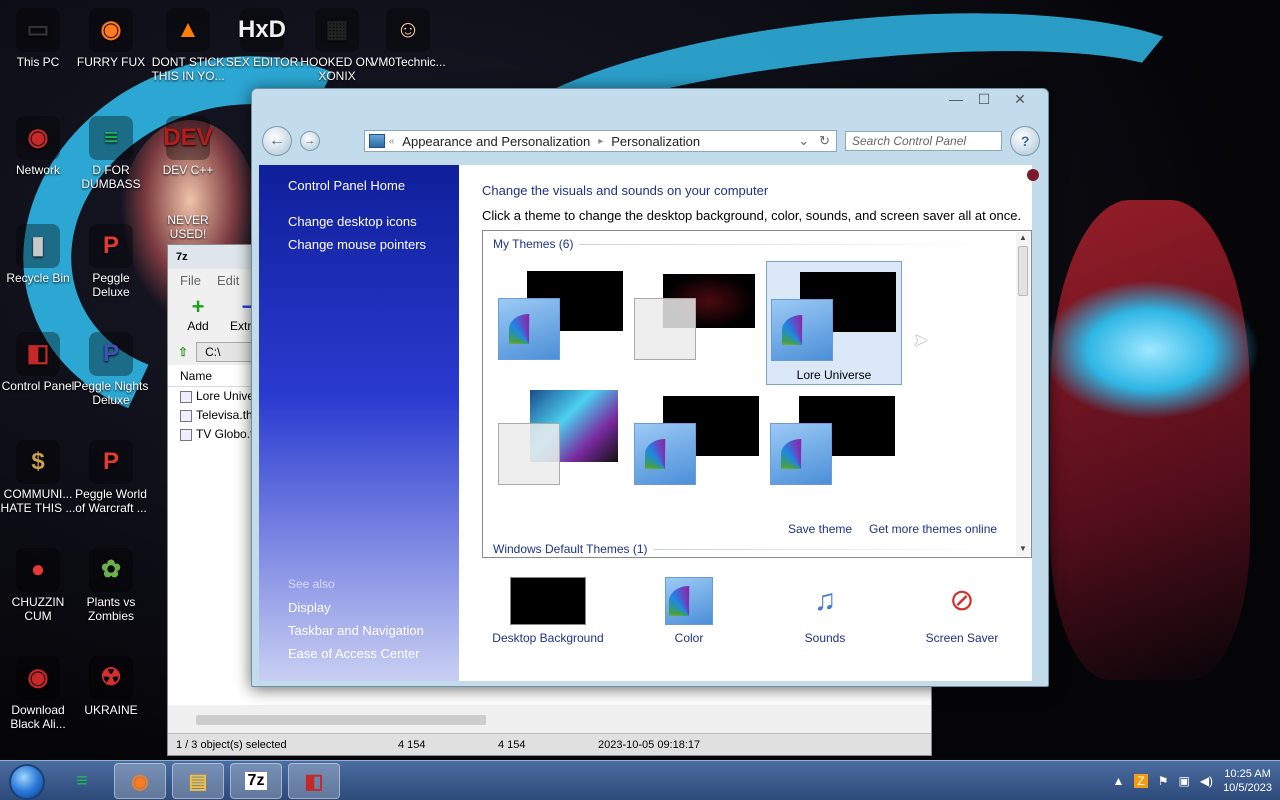 This screenshot has width=1280, height=800. Describe the element at coordinates (111, 153) in the screenshot. I see `desktop-icon: ≡ D FOR DUMBASS` at that location.